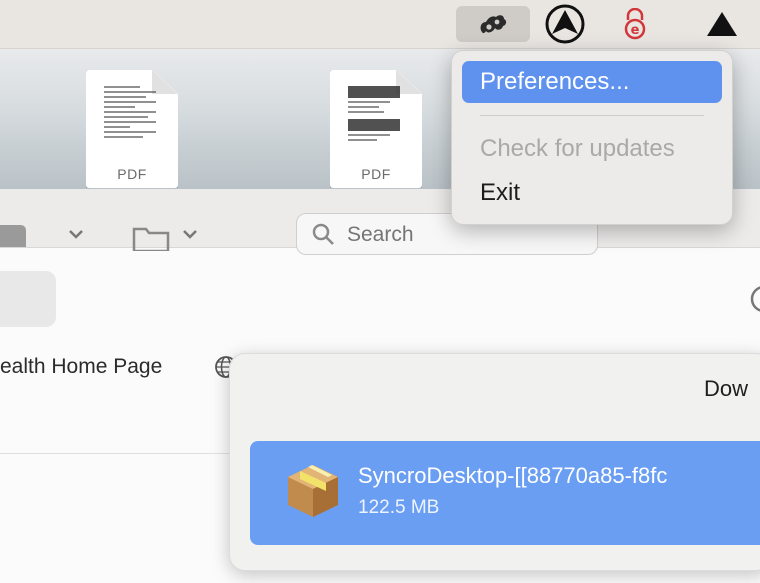 This screenshot has width=760, height=583. I want to click on pdf-file-2: PDF, so click(376, 129).